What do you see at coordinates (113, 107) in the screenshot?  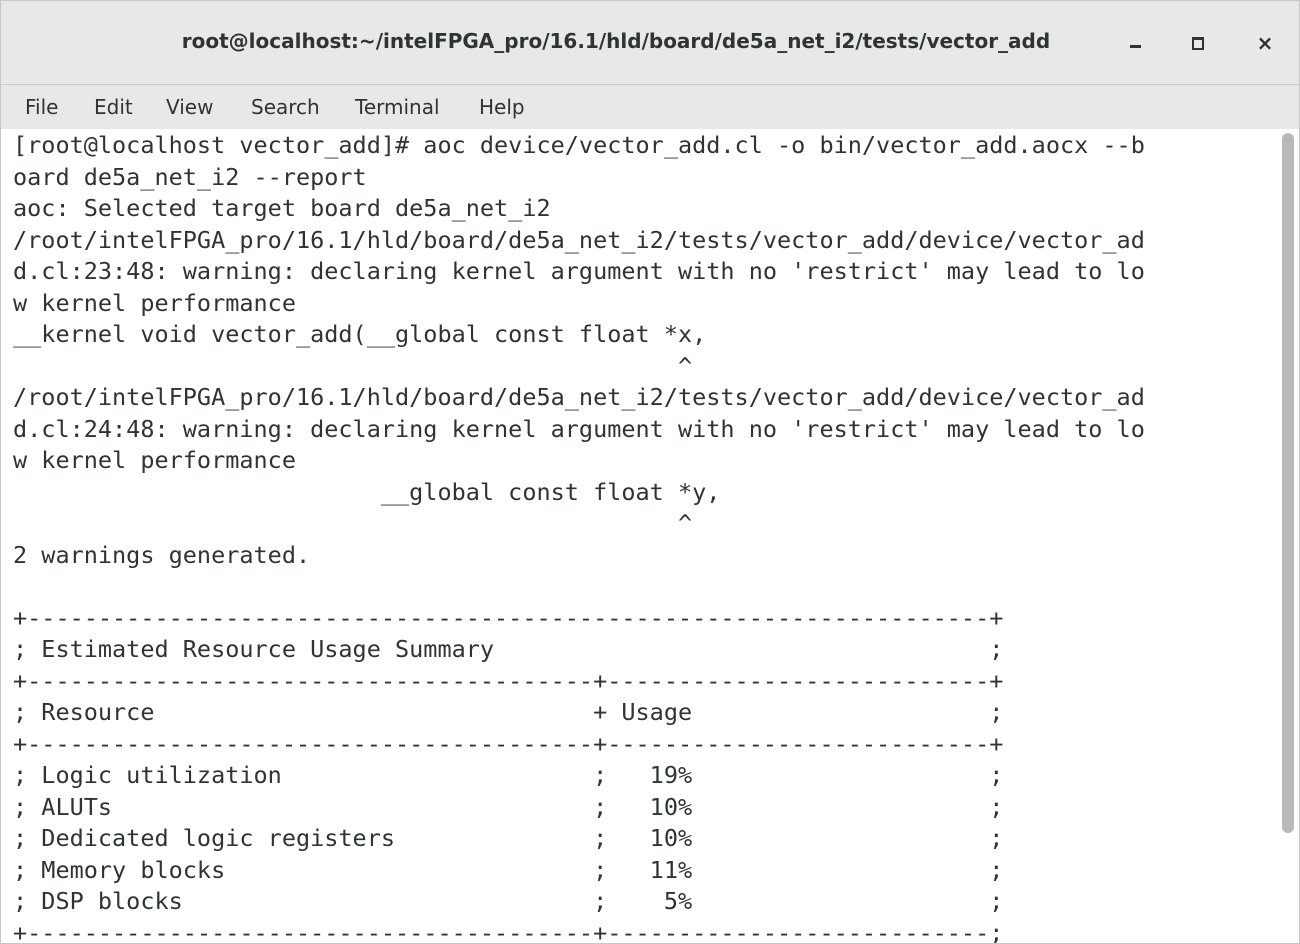 I see `menu-item-edit: Edit` at bounding box center [113, 107].